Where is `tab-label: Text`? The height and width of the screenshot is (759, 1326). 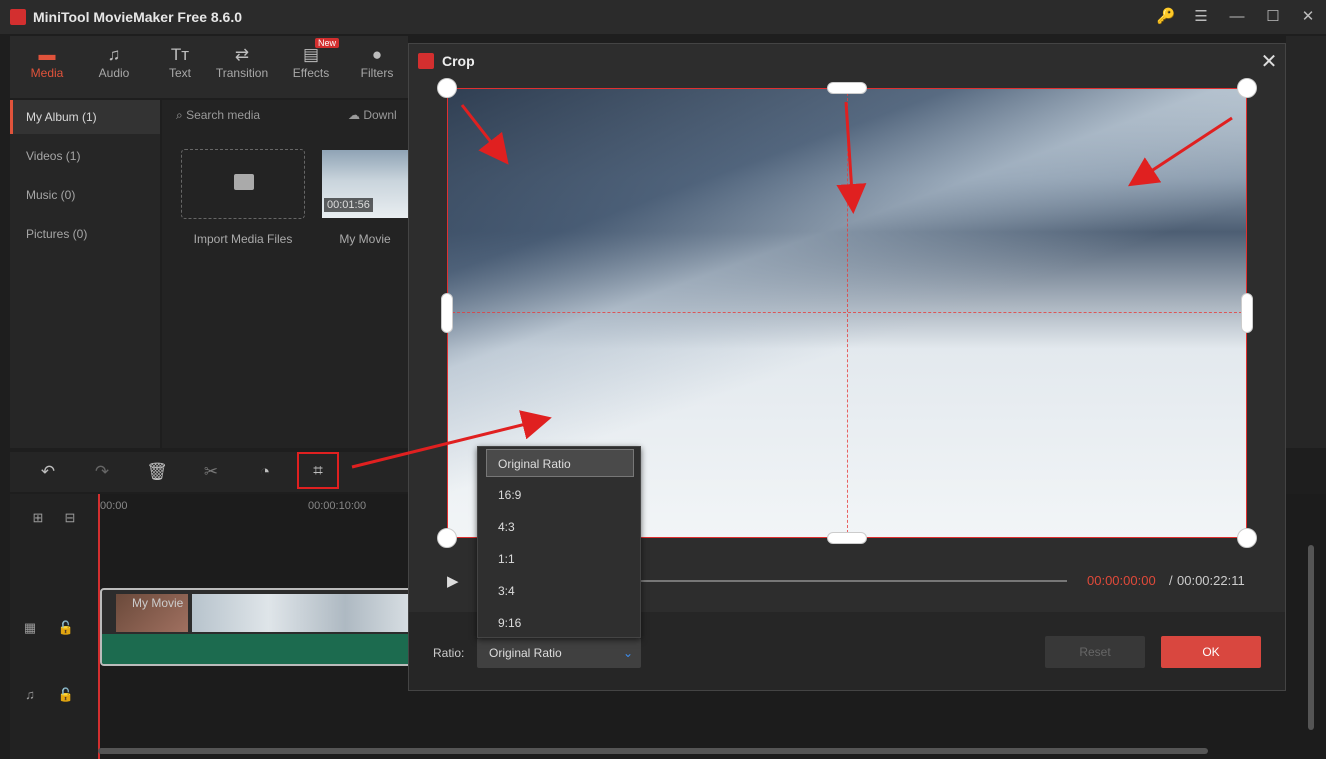 tab-label: Text is located at coordinates (179, 73).